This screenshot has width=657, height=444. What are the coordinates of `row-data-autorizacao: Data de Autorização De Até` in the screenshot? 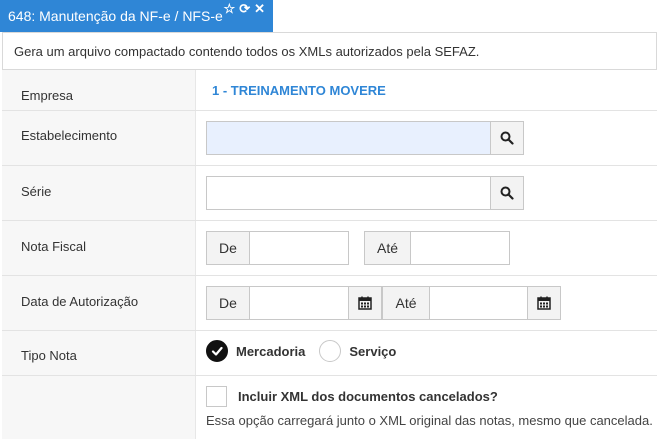 It's located at (329, 303).